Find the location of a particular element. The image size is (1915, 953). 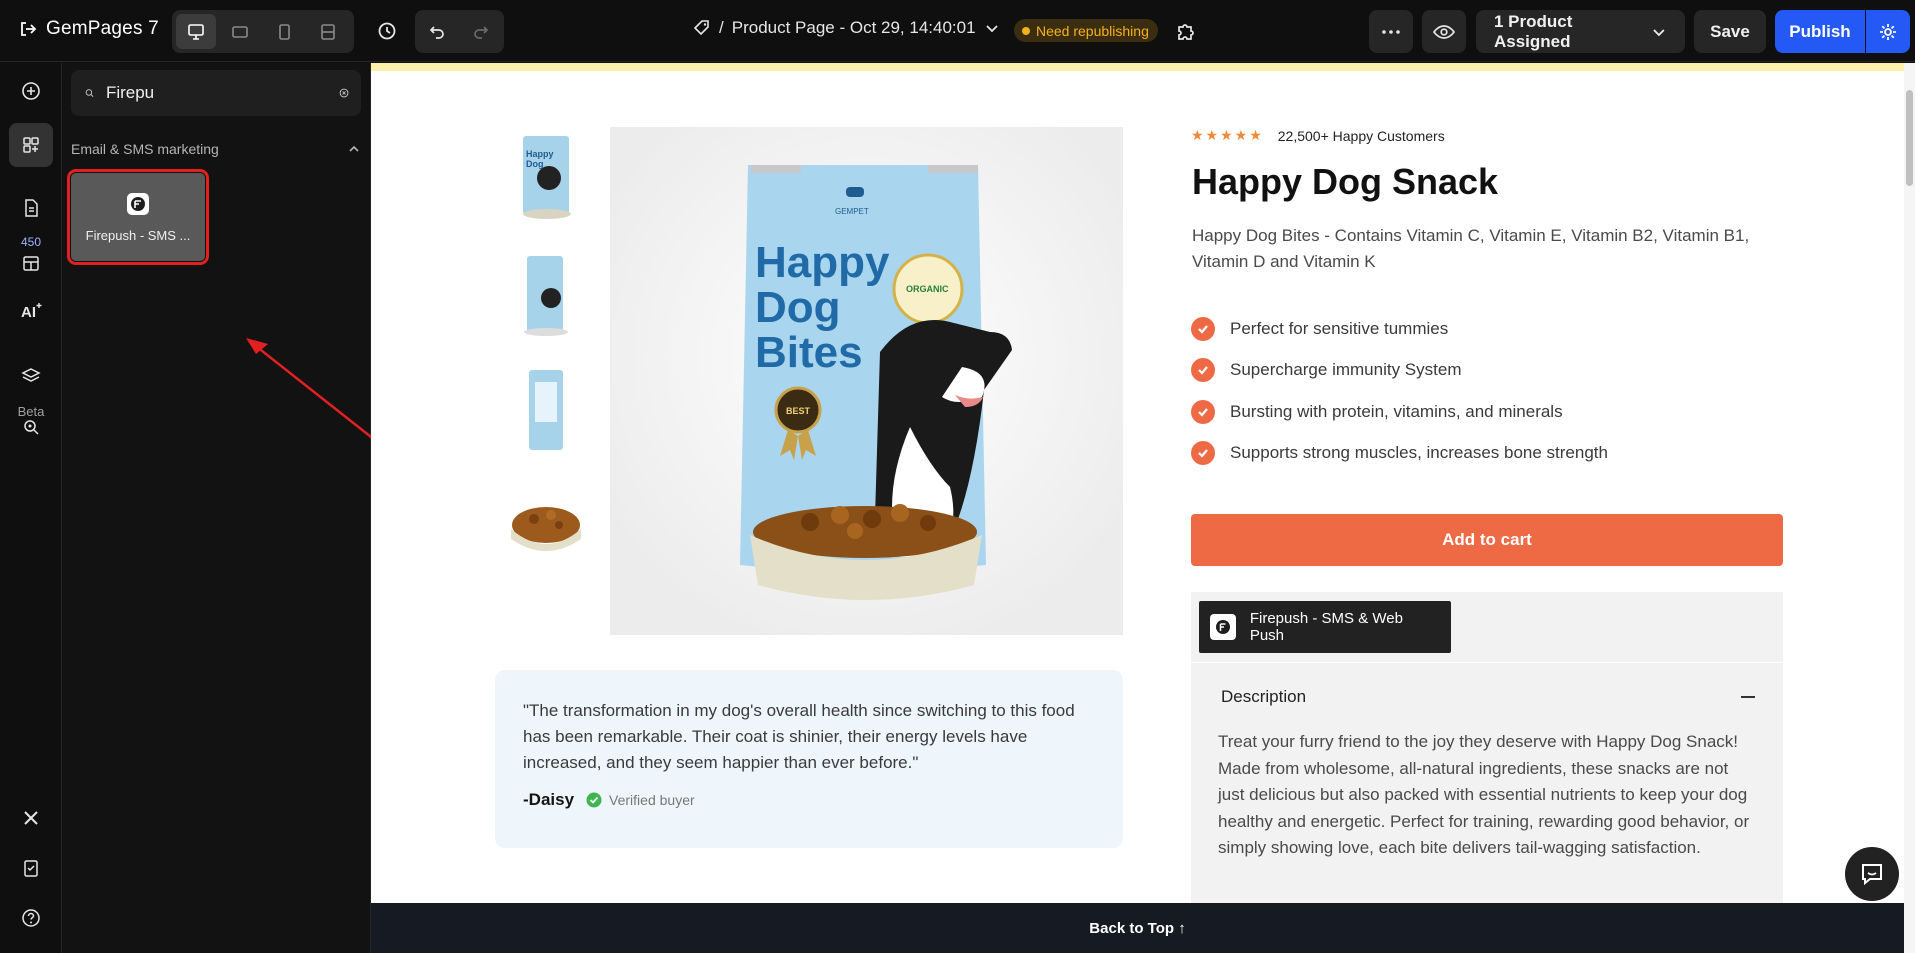

firepush-button-label: Firepush - SMS & Web Push is located at coordinates (1326, 627).